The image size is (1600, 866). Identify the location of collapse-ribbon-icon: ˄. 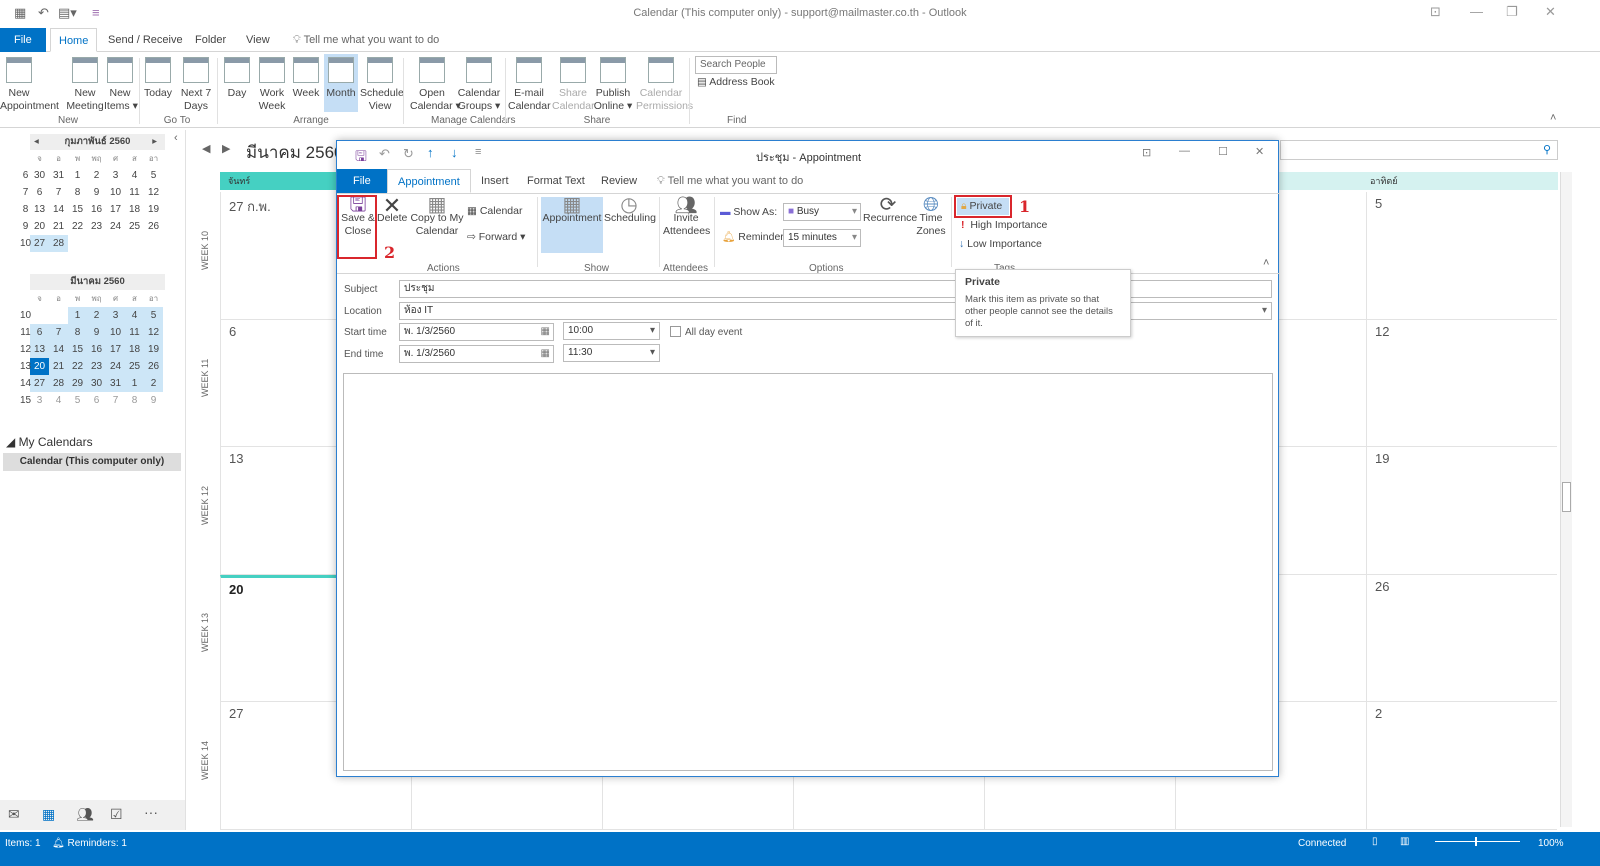
(1553, 118).